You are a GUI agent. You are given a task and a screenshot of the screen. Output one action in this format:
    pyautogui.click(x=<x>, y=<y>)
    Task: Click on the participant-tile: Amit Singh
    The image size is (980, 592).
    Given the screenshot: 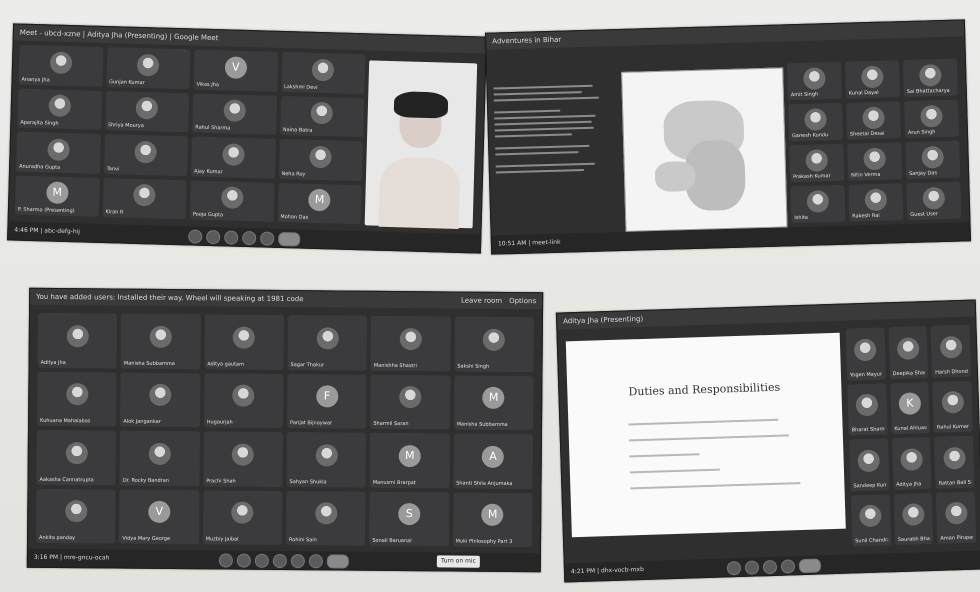 What is the action you would take?
    pyautogui.click(x=814, y=81)
    